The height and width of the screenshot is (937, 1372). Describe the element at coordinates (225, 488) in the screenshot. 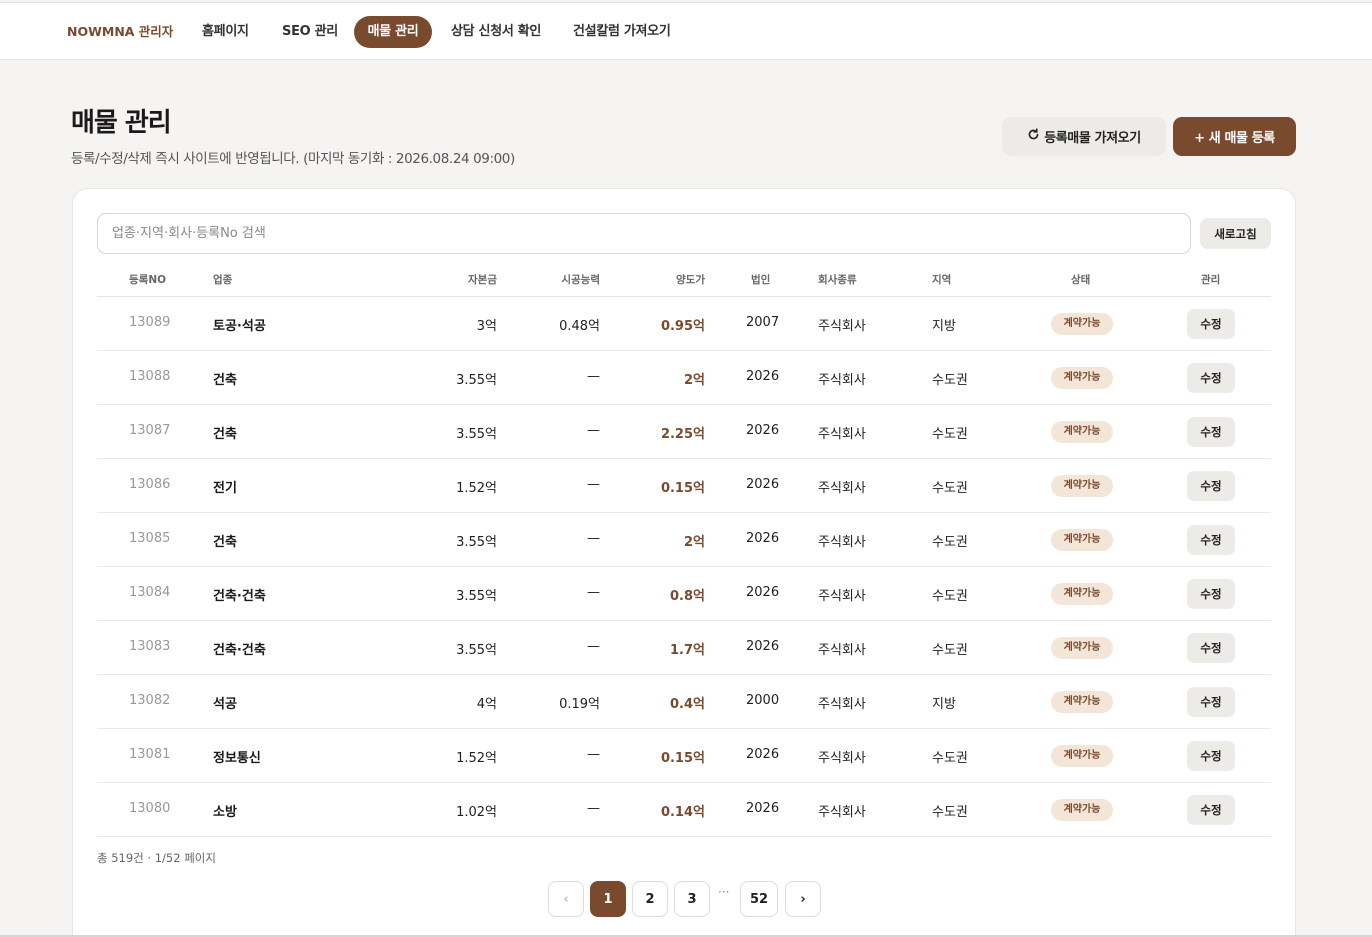

I see `listing-type: 전기` at that location.